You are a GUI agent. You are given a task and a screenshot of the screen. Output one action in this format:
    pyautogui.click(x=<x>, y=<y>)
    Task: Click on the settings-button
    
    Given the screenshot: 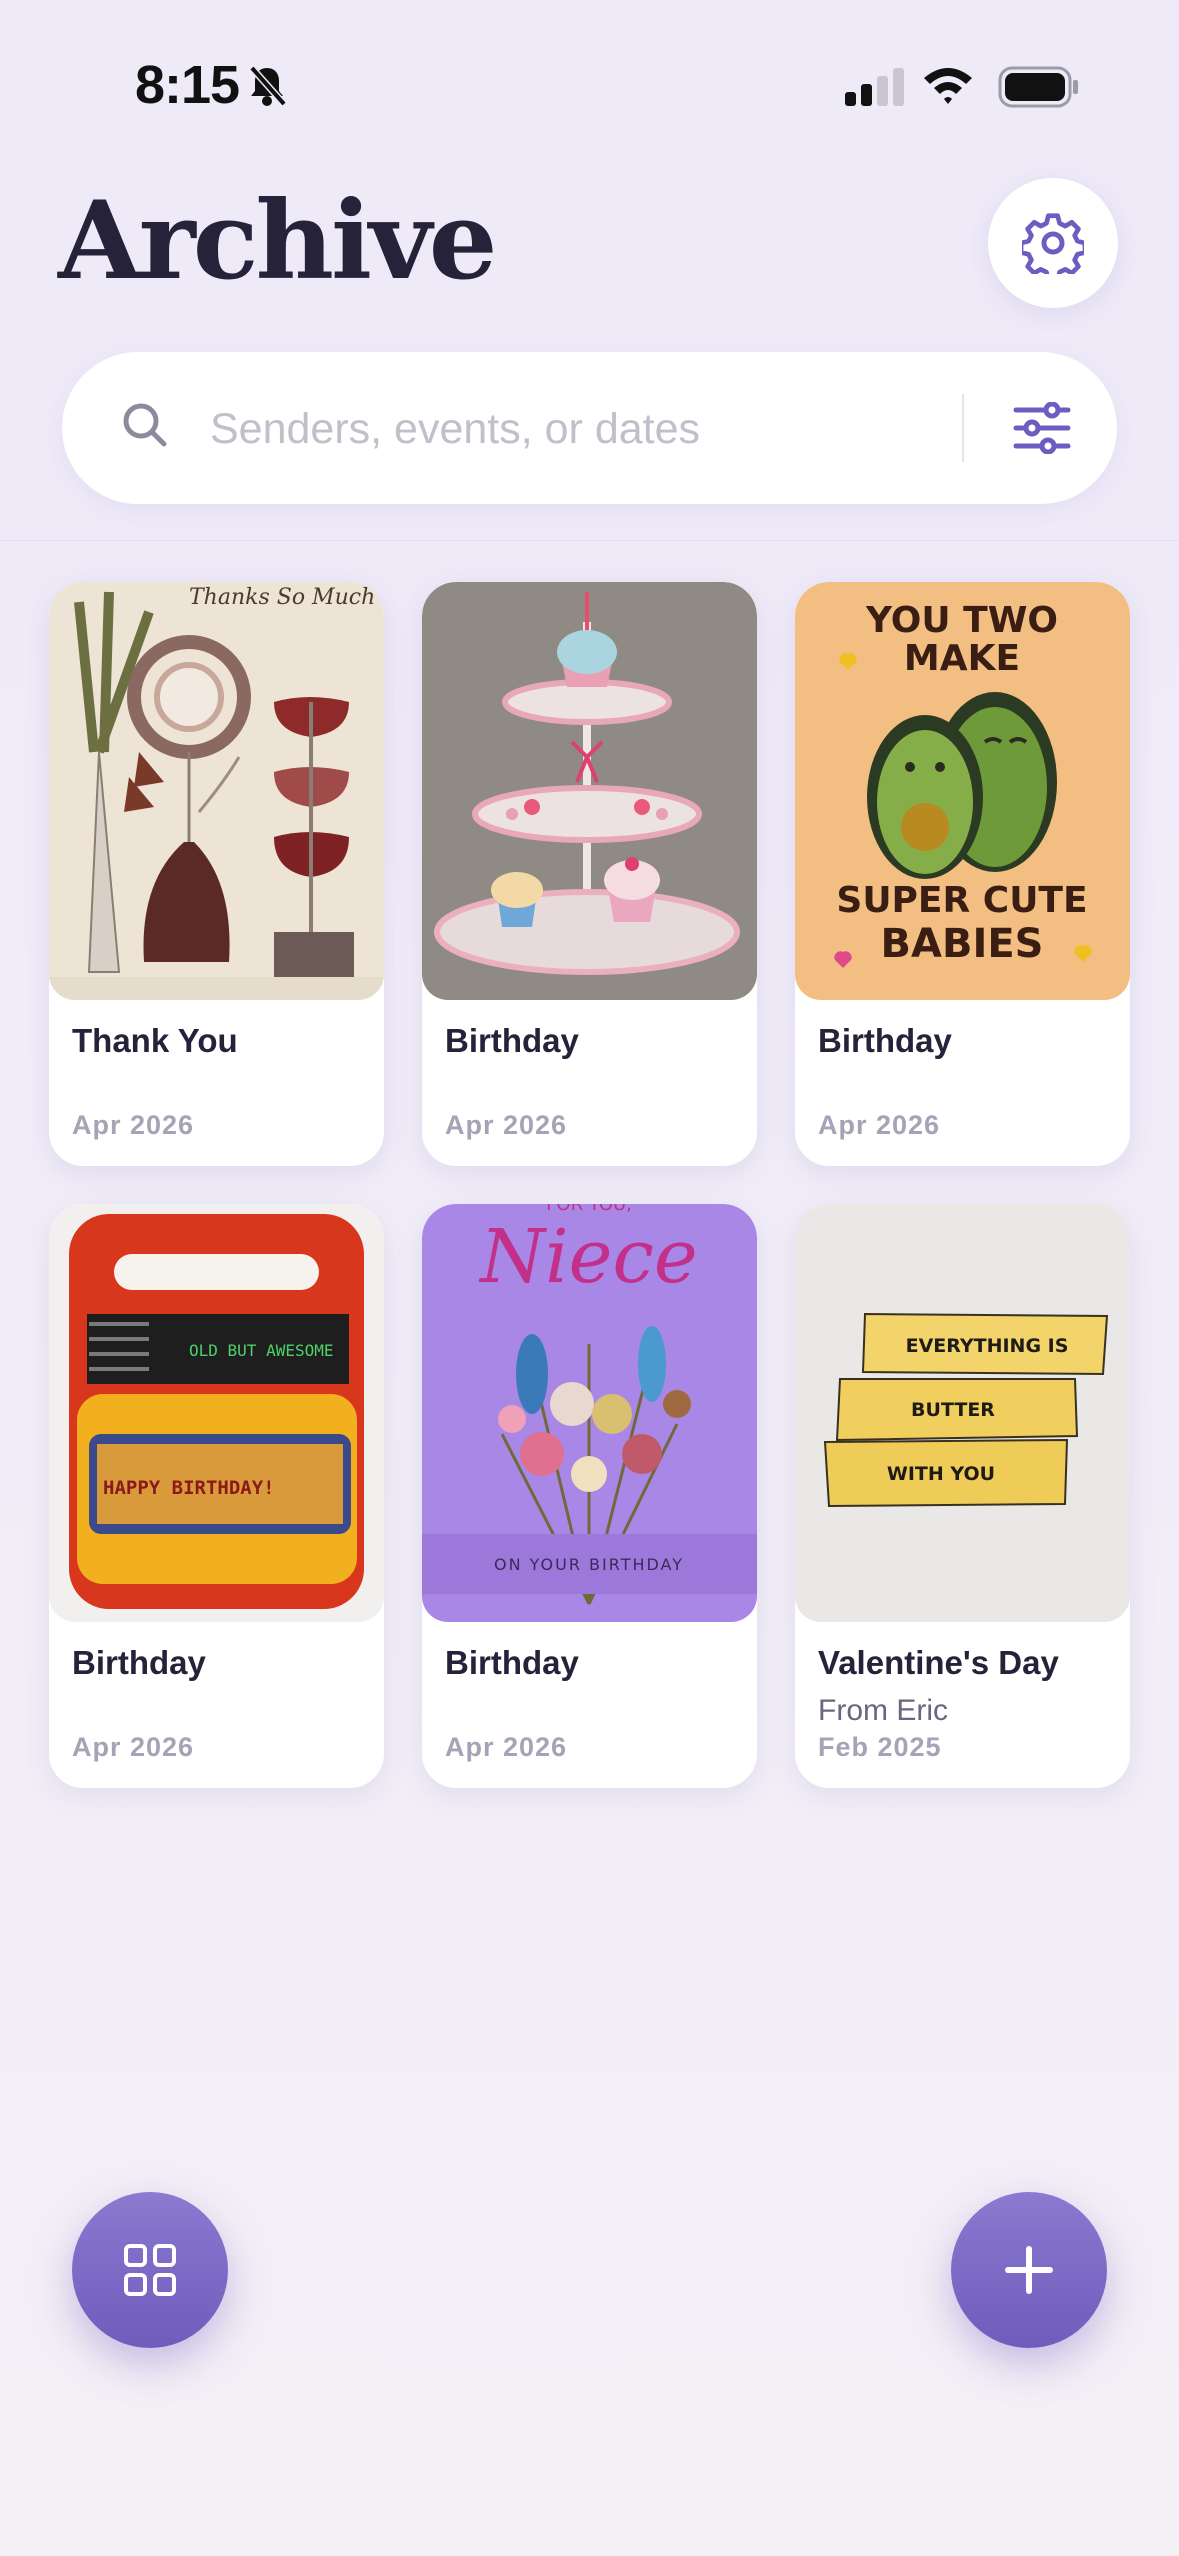 What is the action you would take?
    pyautogui.click(x=1053, y=243)
    